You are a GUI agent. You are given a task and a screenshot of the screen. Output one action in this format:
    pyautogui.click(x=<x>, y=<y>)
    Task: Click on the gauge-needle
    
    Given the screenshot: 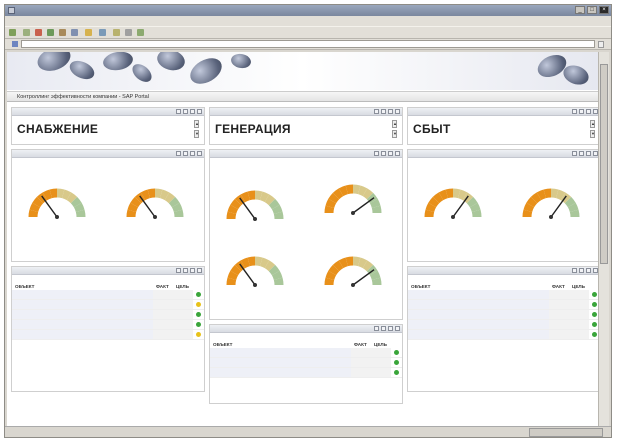 What is the action you would take?
    pyautogui.click(x=460, y=206)
    